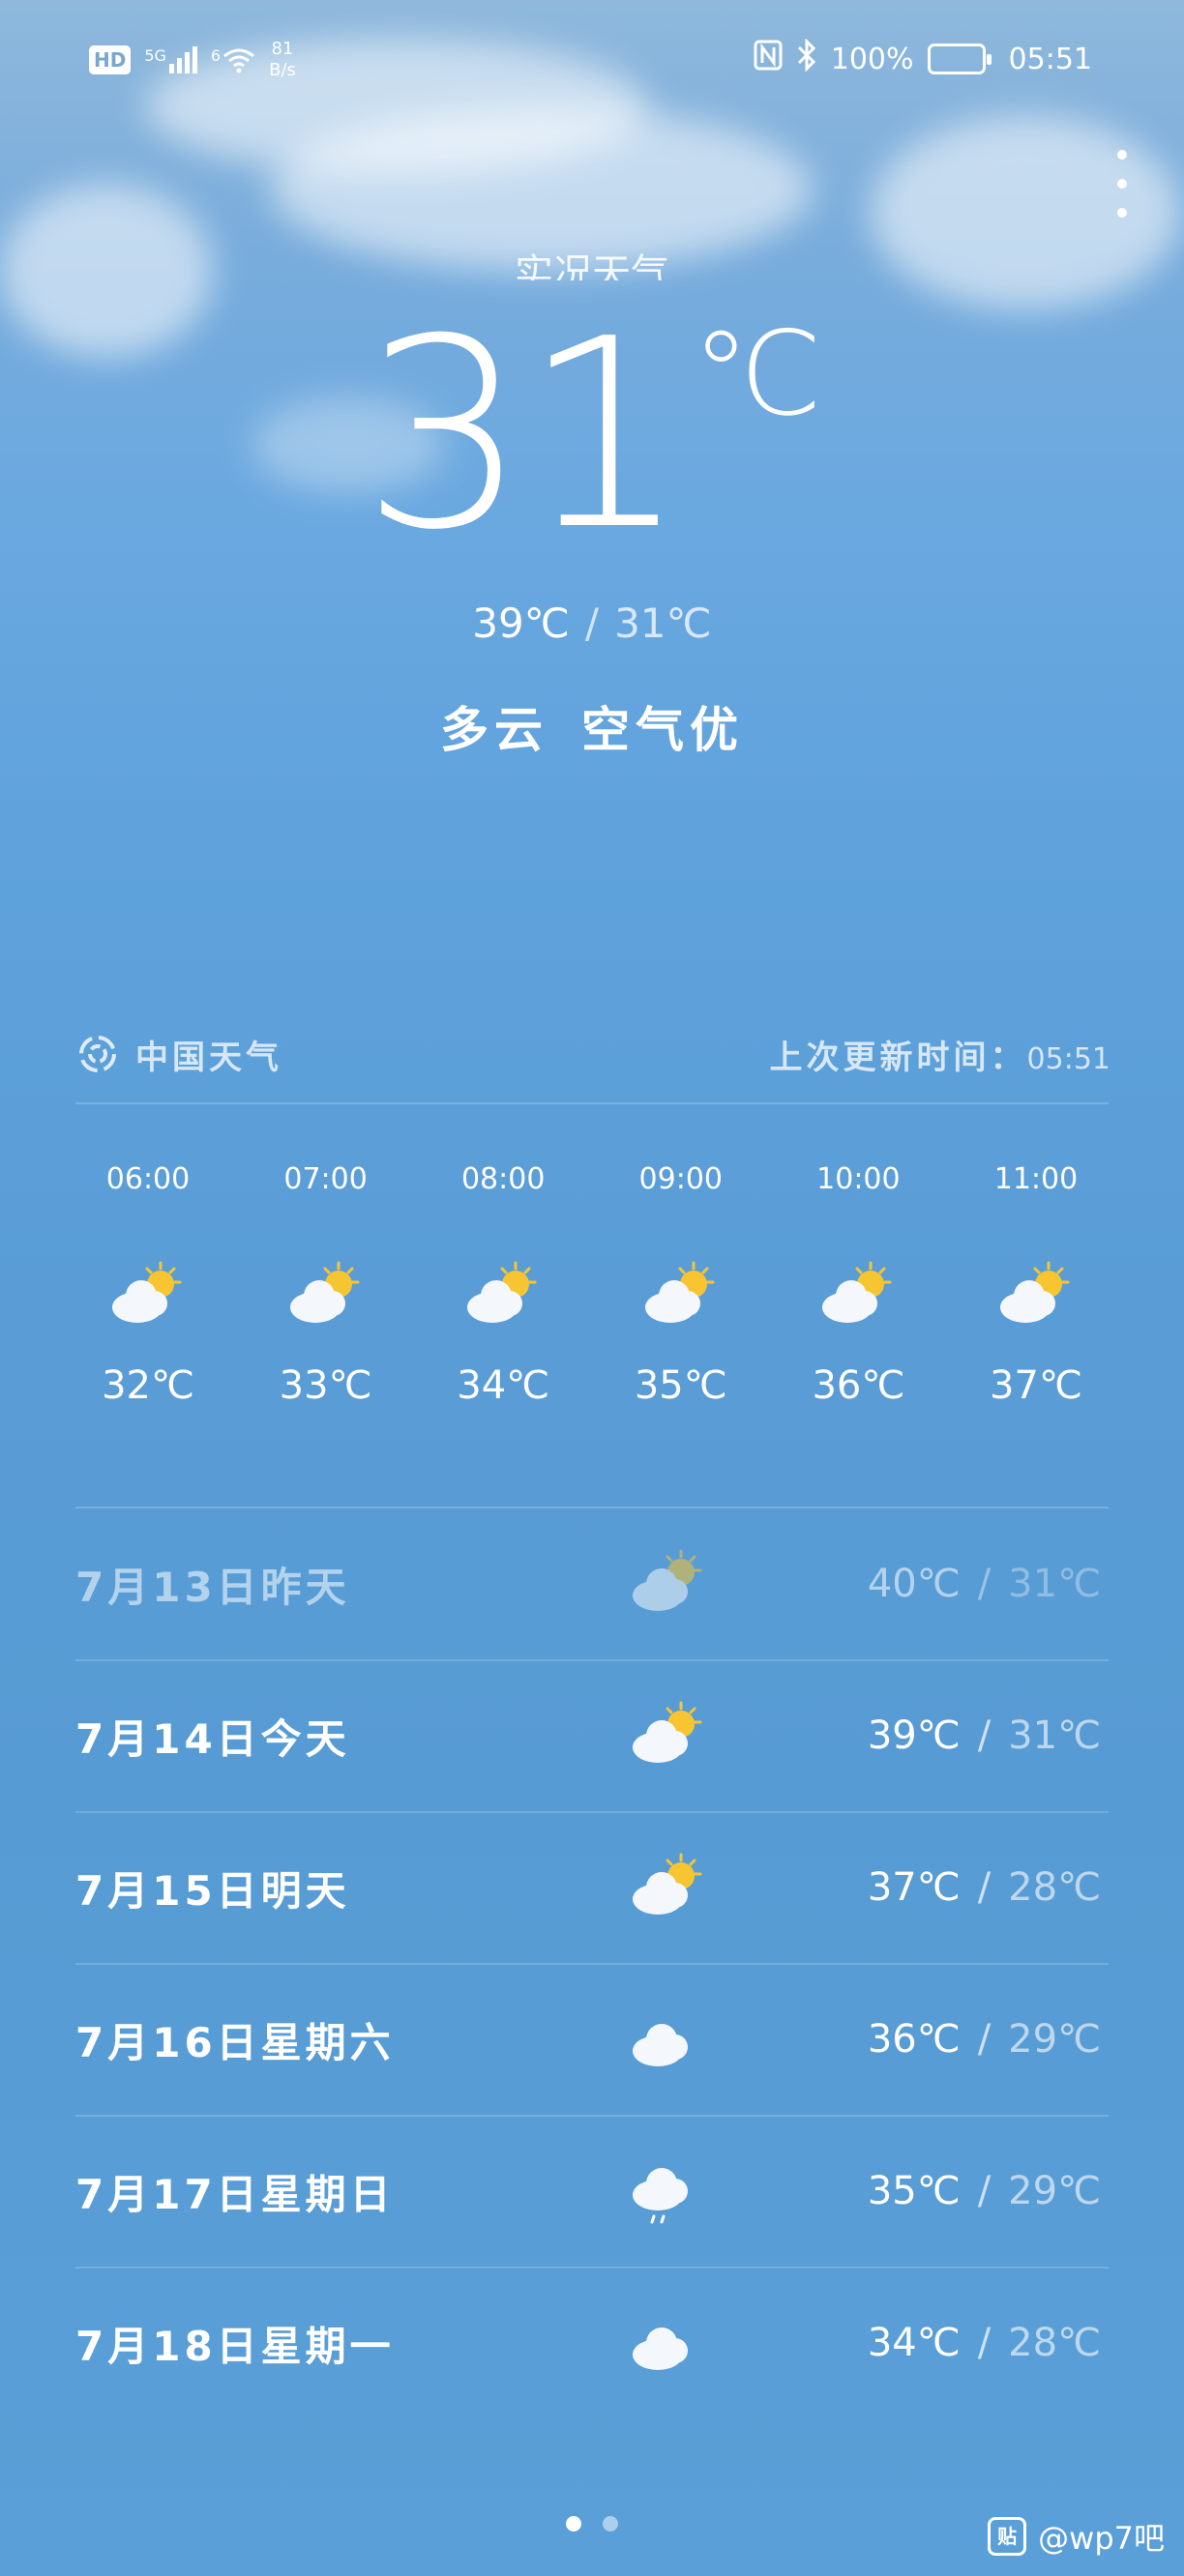 The height and width of the screenshot is (2576, 1184). What do you see at coordinates (592, 63) in the screenshot?
I see `status-bar: HD 5G 6 81 B/s 100% 05:51` at bounding box center [592, 63].